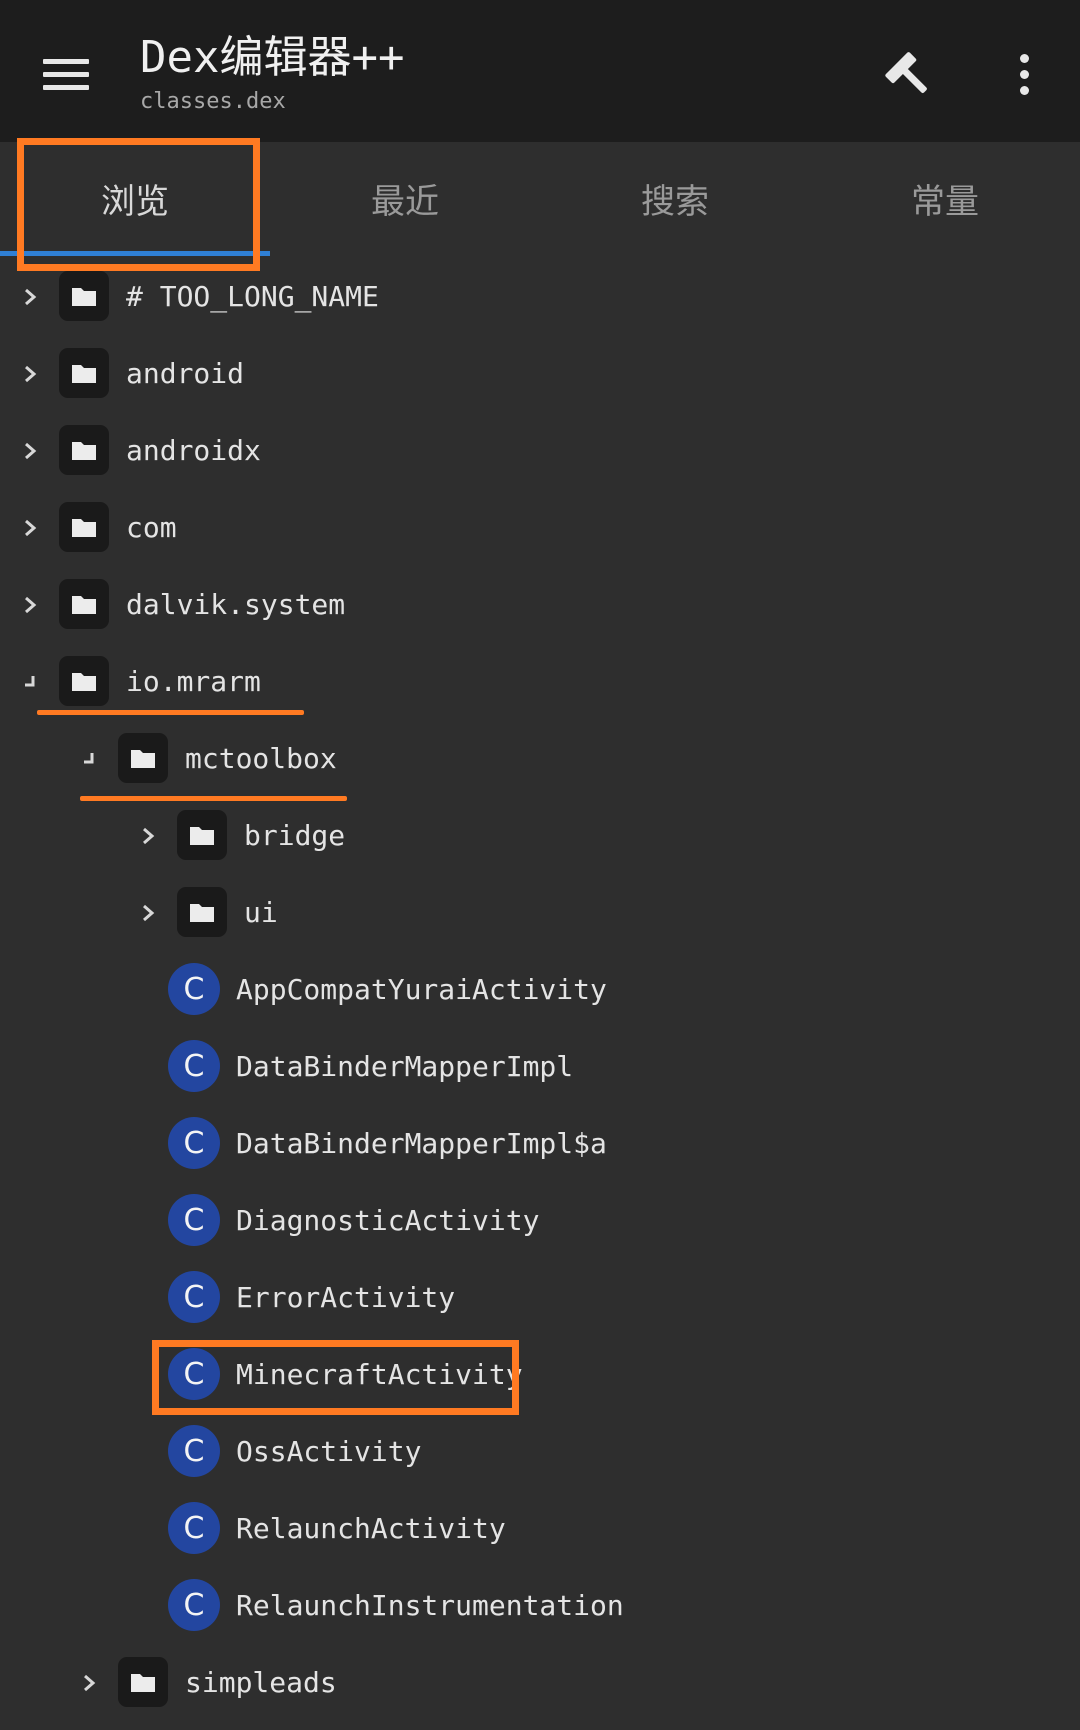 The height and width of the screenshot is (1730, 1080). Describe the element at coordinates (371, 1528) in the screenshot. I see `tree-row-label: RelaunchActivity` at that location.